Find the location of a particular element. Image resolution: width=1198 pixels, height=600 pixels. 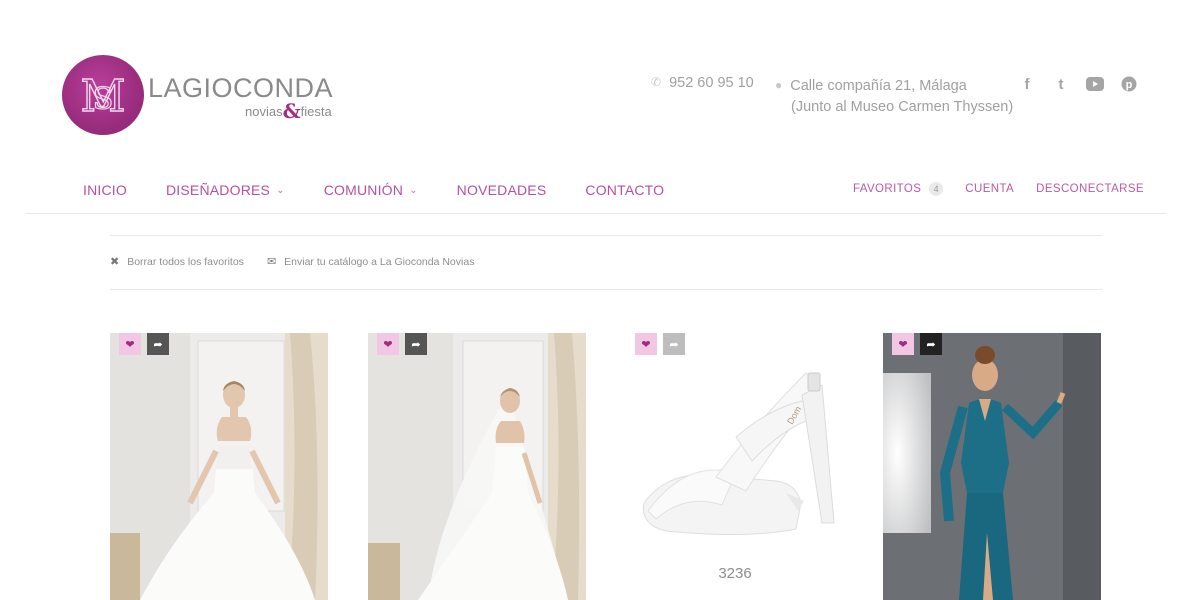

phone-info: ✆ 952 60 95 10 is located at coordinates (702, 83).